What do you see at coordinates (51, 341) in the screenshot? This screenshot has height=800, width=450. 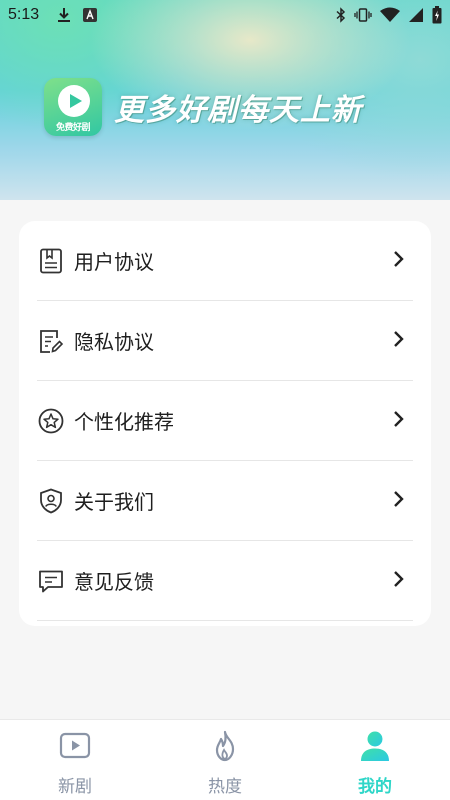 I see `edit-document-icon` at bounding box center [51, 341].